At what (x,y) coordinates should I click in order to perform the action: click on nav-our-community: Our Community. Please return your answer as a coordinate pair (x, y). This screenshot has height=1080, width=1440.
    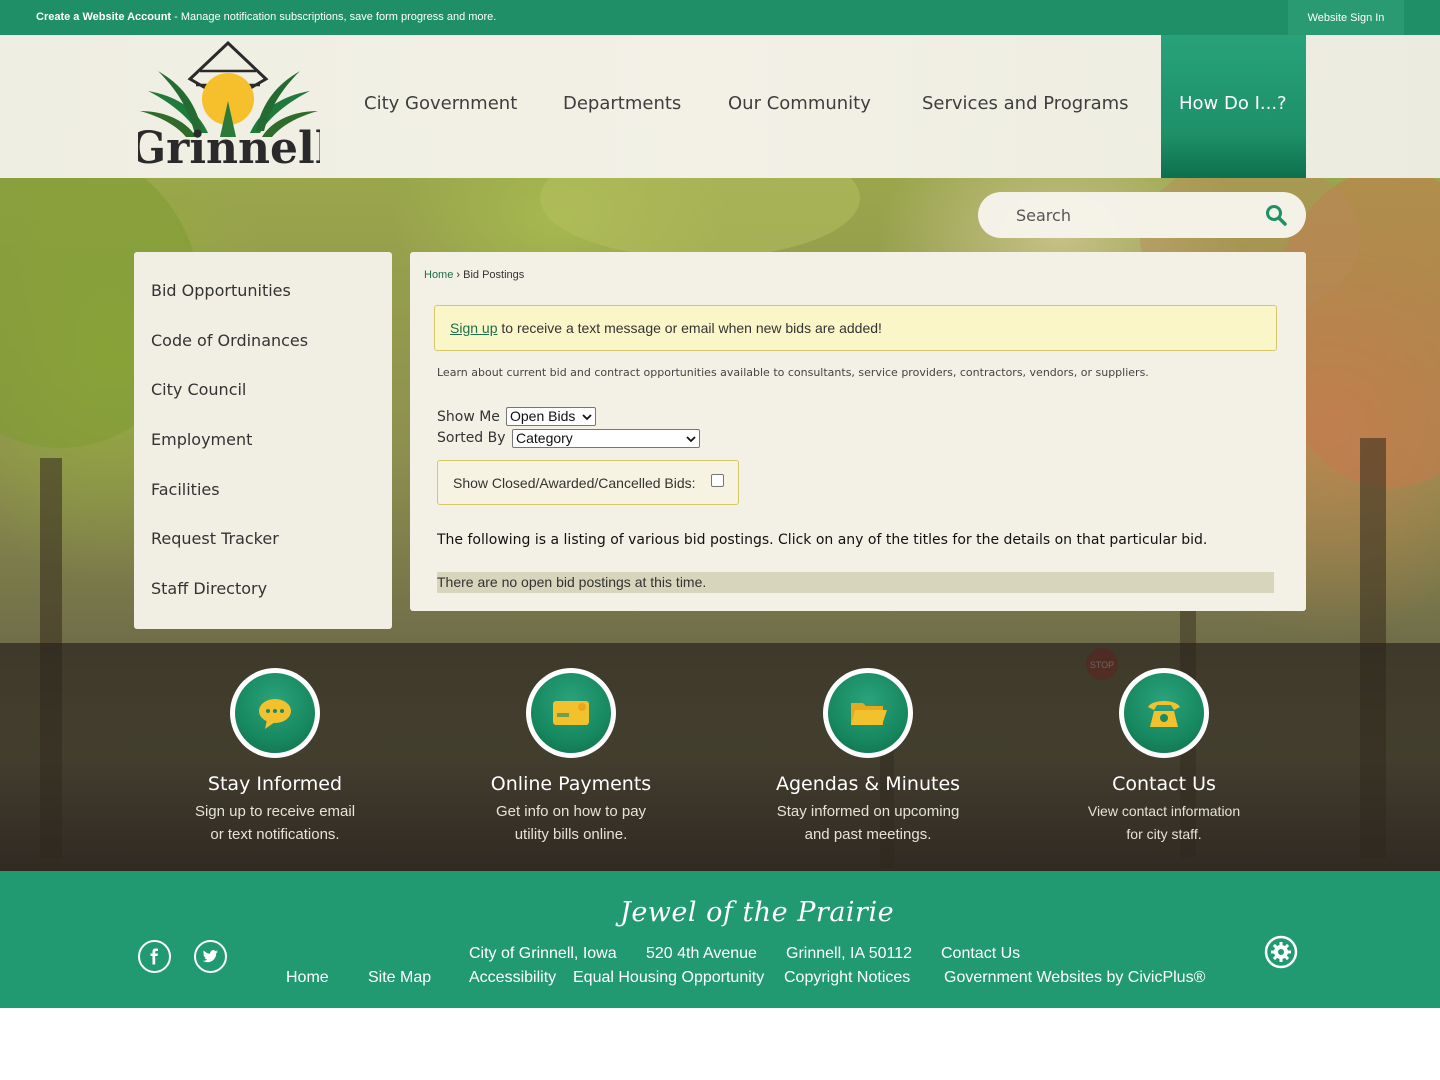
    Looking at the image, I should click on (799, 103).